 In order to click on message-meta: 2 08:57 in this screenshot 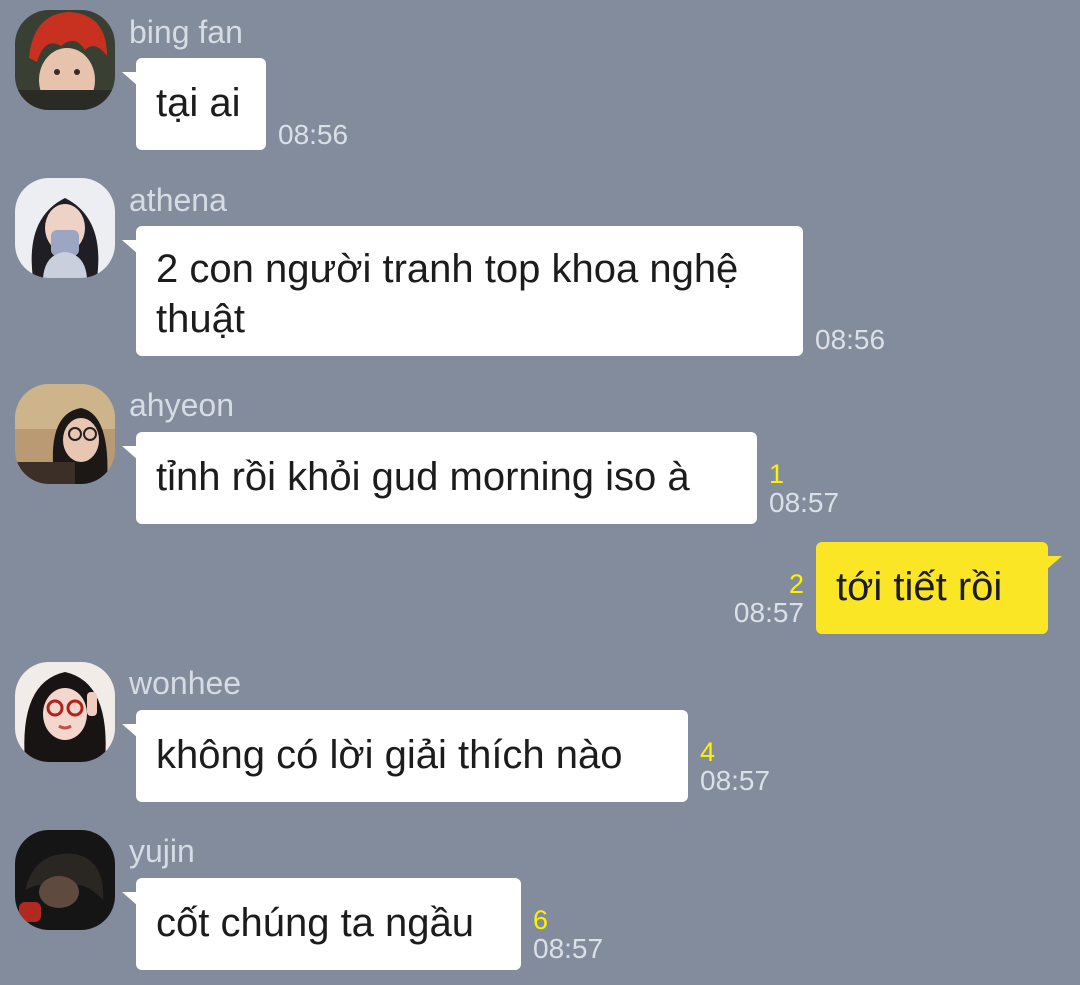, I will do `click(762, 599)`.